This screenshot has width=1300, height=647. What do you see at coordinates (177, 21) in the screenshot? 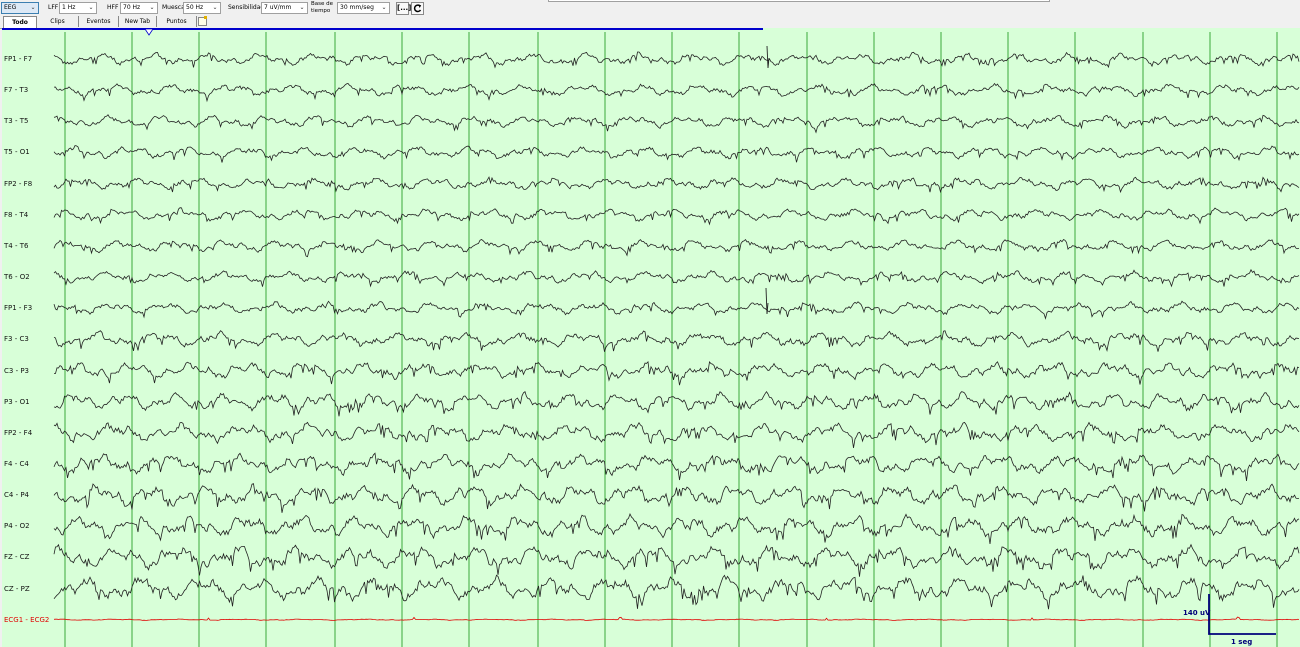
I see `tab-puntos: Puntos` at bounding box center [177, 21].